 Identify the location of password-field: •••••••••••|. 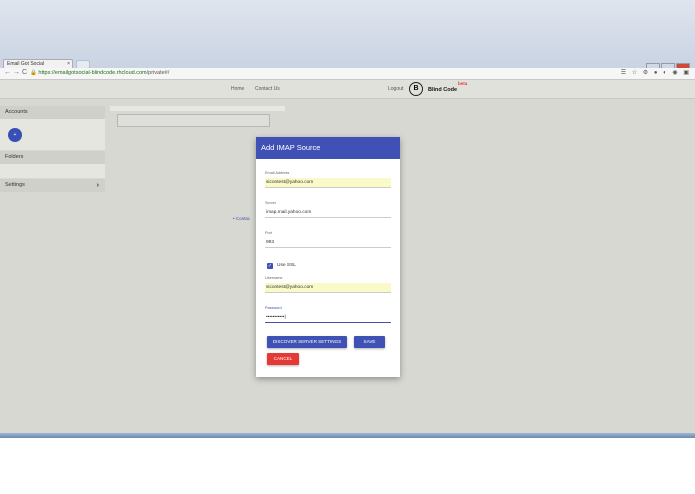
(328, 318).